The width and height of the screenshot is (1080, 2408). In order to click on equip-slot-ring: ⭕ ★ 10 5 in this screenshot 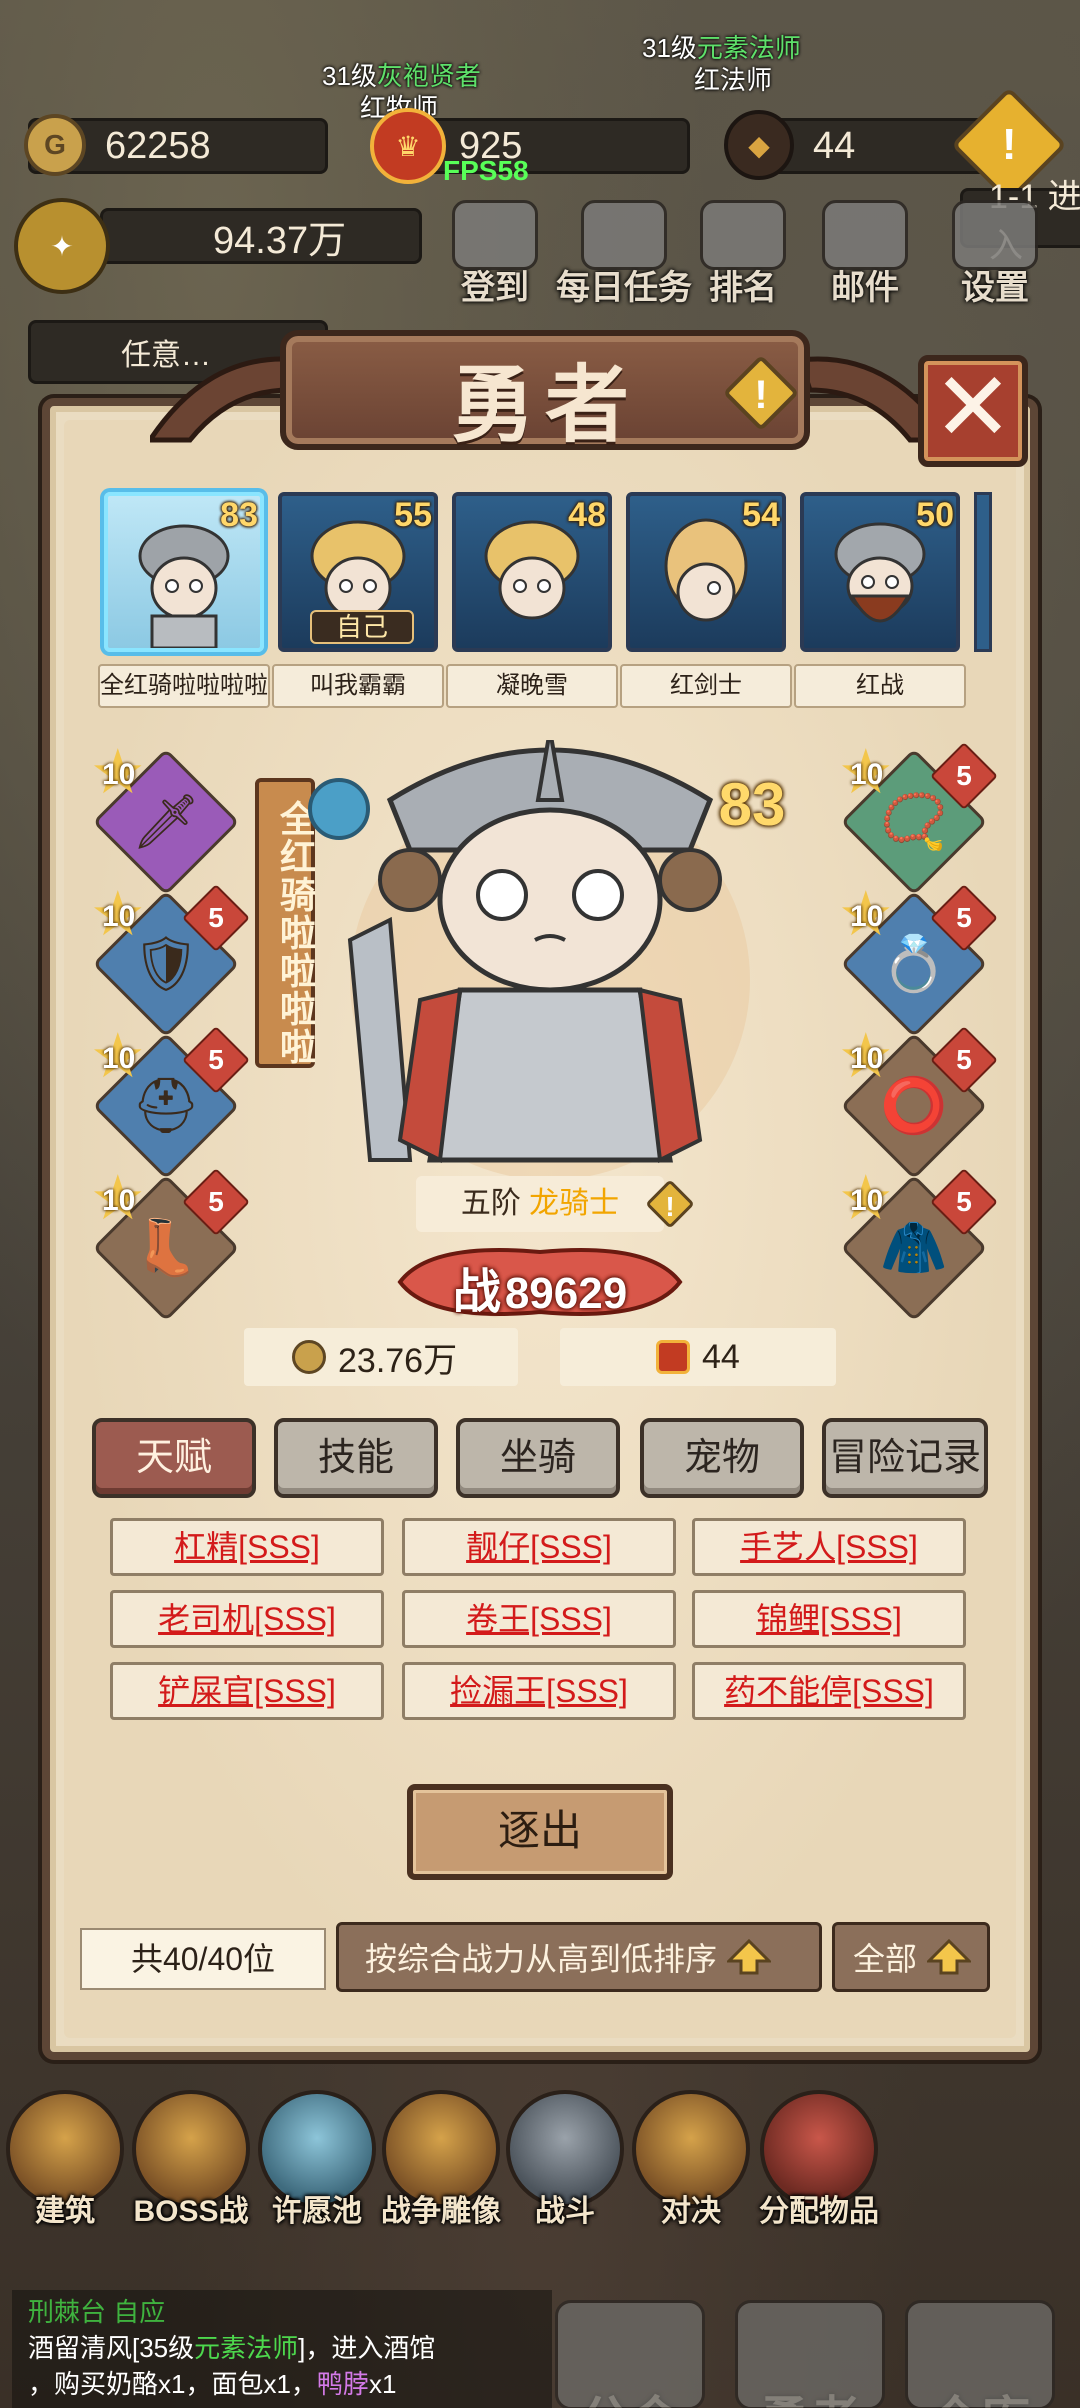, I will do `click(918, 1103)`.